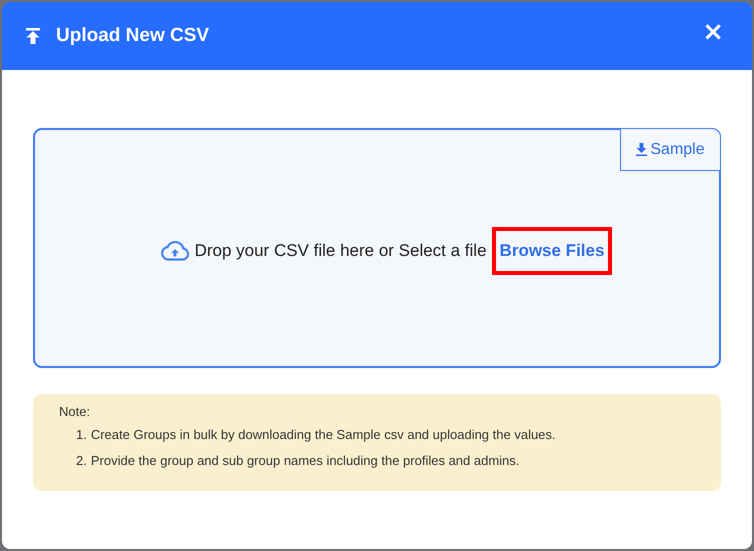  Describe the element at coordinates (81, 434) in the screenshot. I see `list-number: 1.` at that location.